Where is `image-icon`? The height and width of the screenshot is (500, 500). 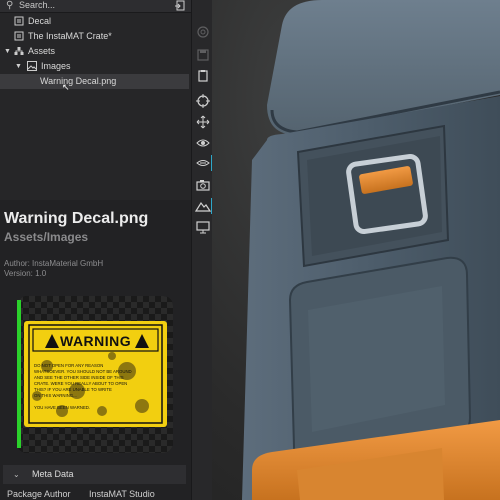
image-icon is located at coordinates (32, 66).